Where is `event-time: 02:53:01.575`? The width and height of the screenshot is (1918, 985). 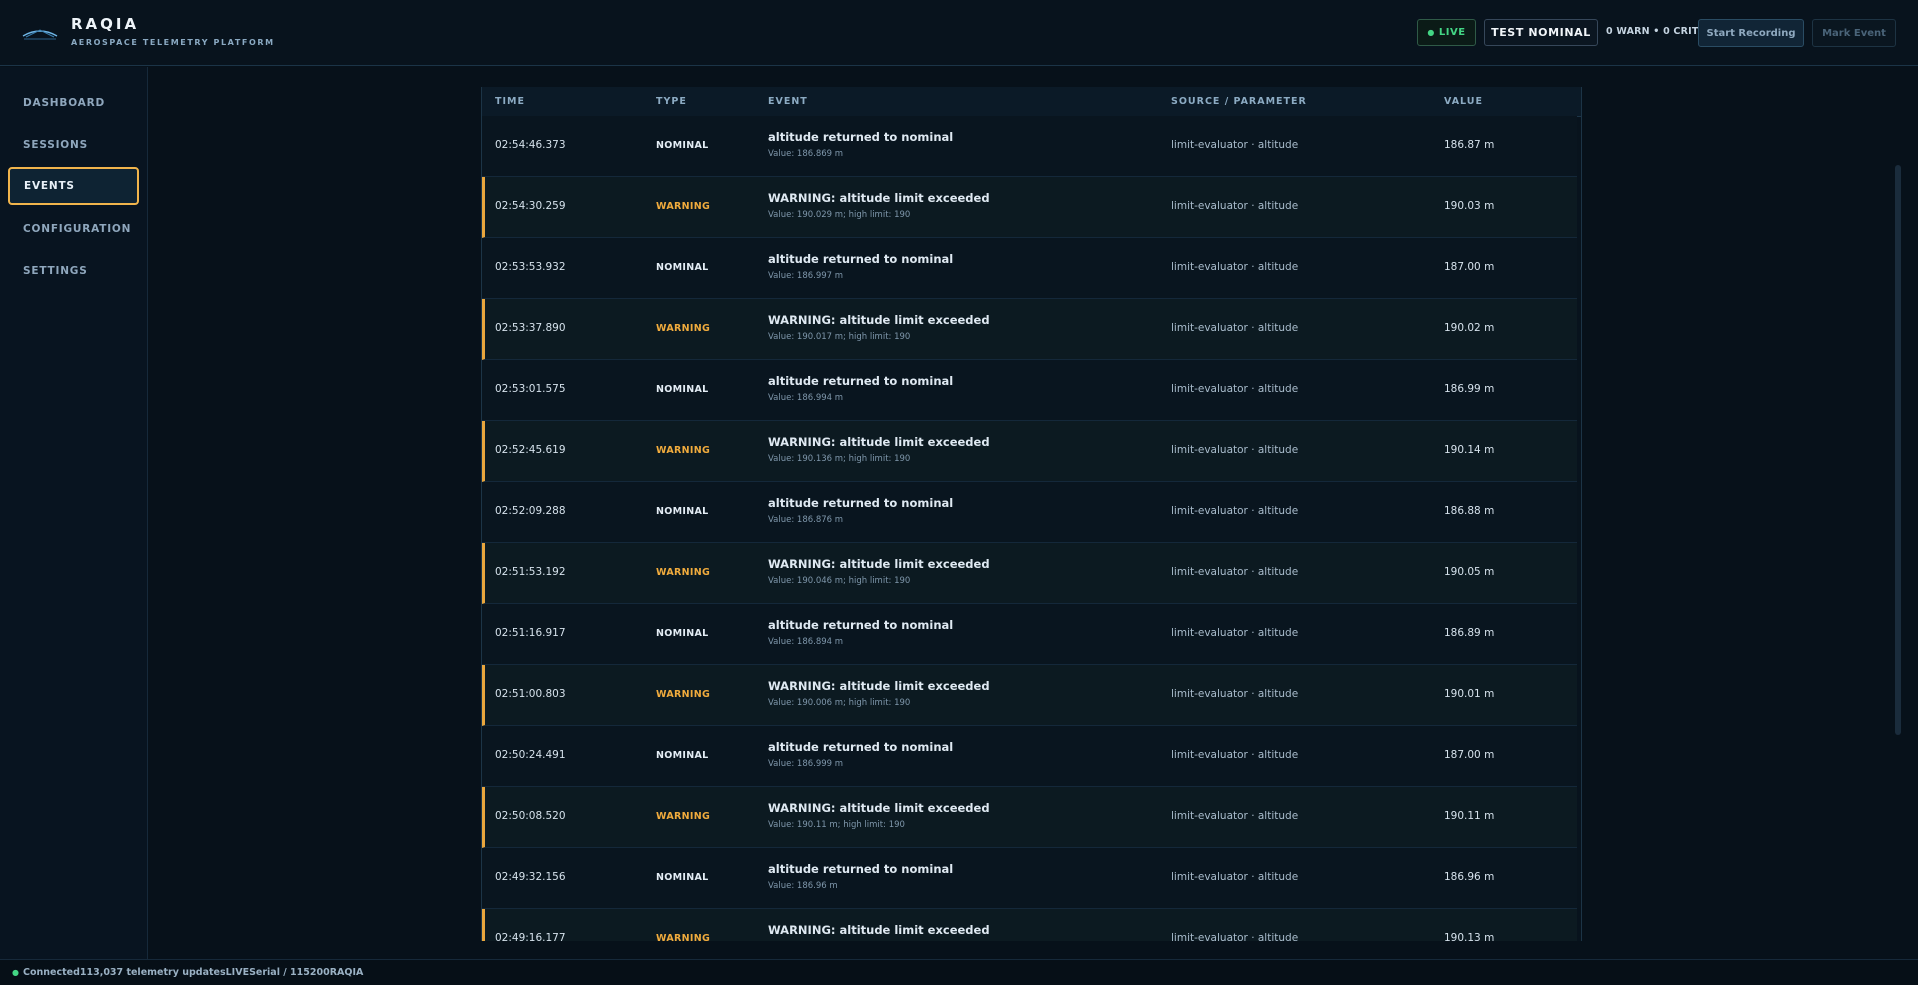 event-time: 02:53:01.575 is located at coordinates (530, 389).